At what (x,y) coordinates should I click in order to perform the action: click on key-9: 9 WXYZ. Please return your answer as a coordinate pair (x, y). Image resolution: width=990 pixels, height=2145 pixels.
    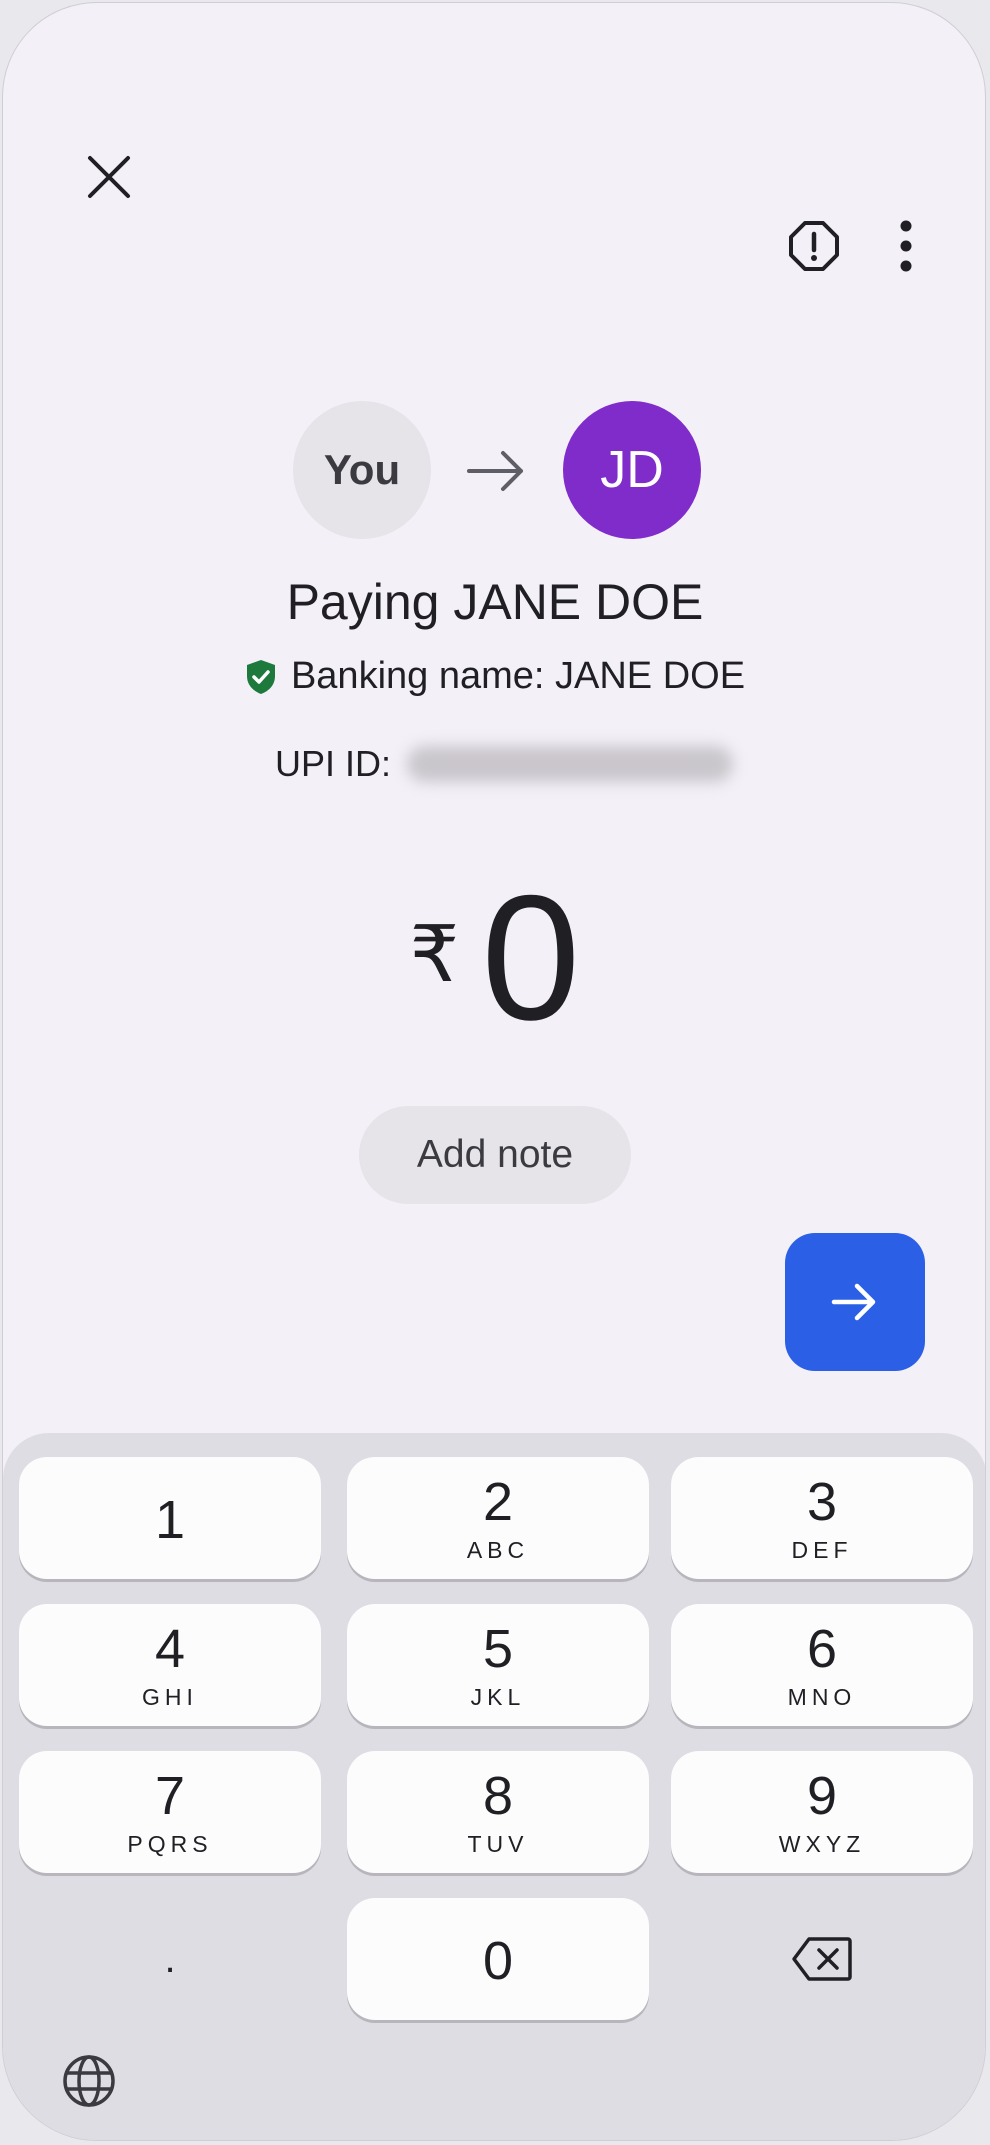
    Looking at the image, I should click on (822, 1812).